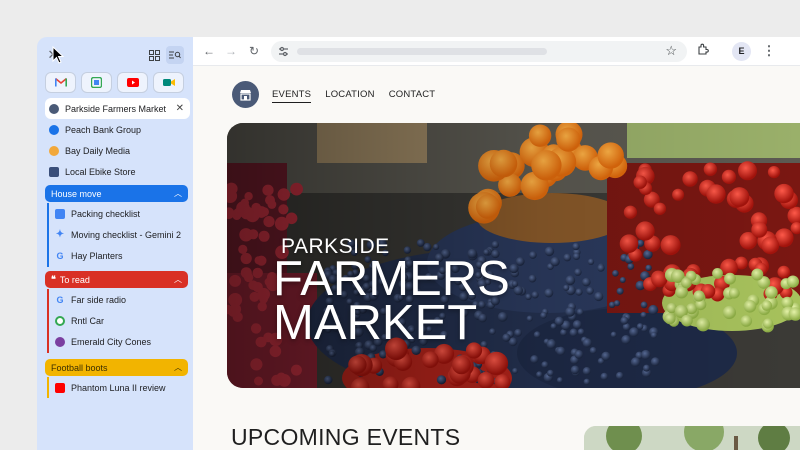  I want to click on site-navigation: EVENTS LOCATION CONTACT, so click(353, 96).